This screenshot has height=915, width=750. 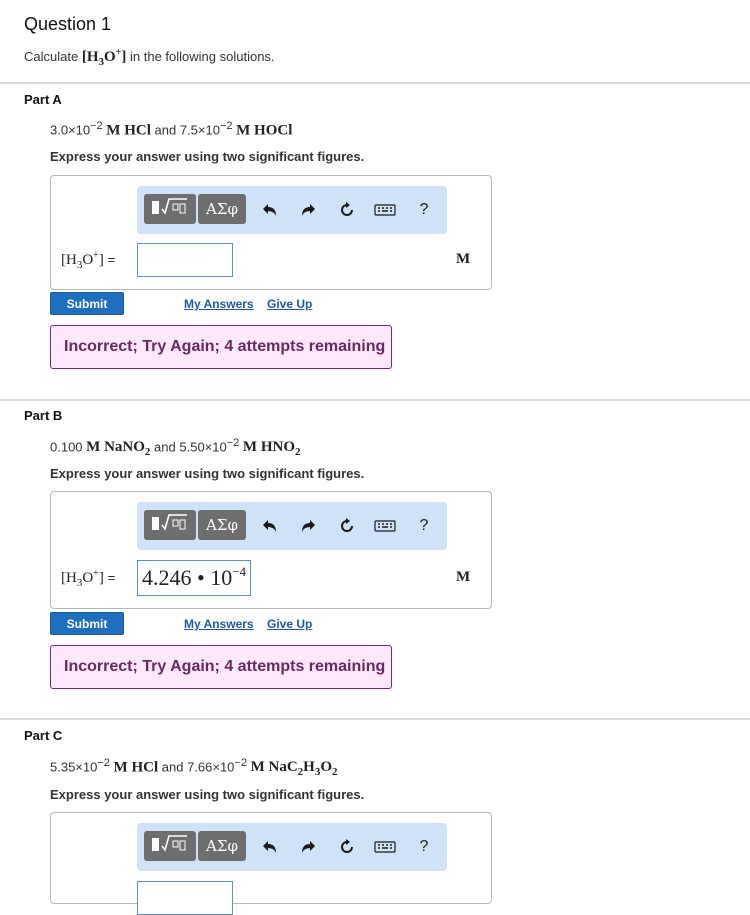 What do you see at coordinates (66, 447) in the screenshot?
I see `part-b-conc1: 0.100` at bounding box center [66, 447].